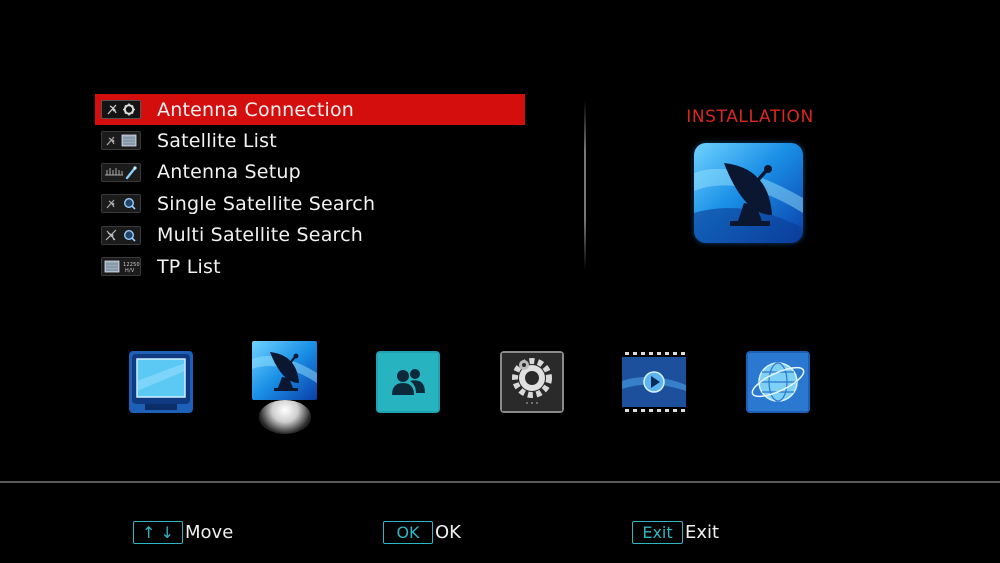 The width and height of the screenshot is (1000, 563). I want to click on menu-item-satellite-list: Satellite List, so click(310, 140).